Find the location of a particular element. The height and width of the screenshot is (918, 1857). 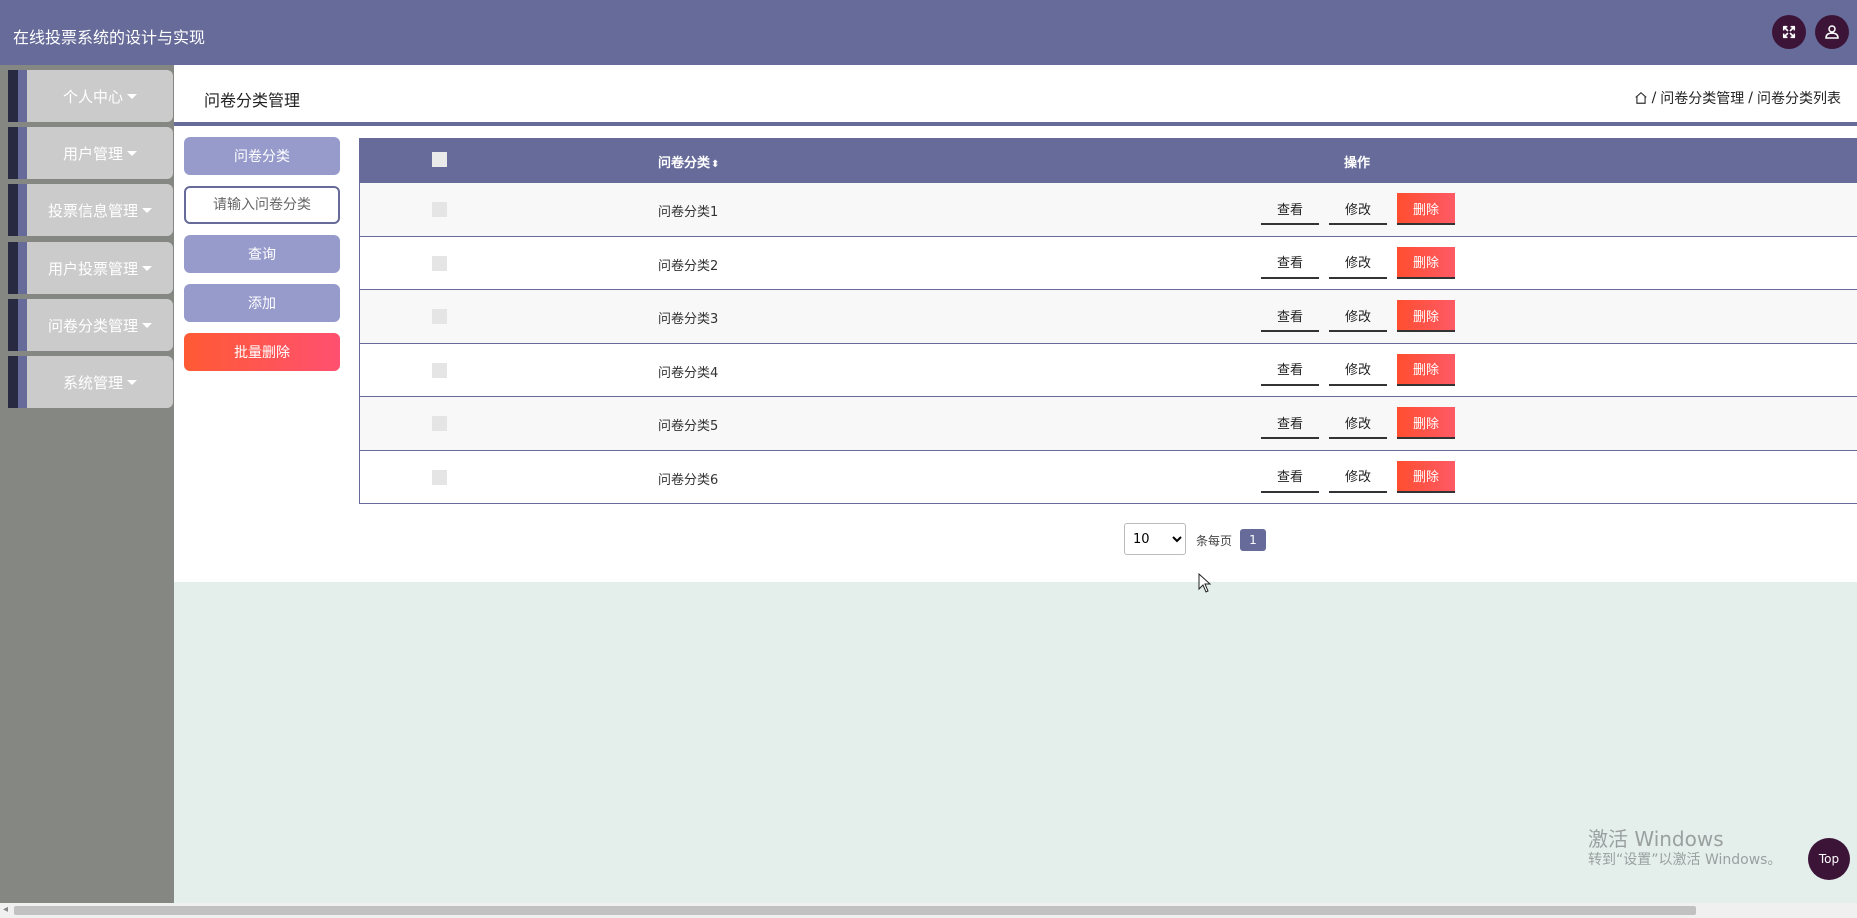

sidebar-item-user-management: 用户管理 is located at coordinates (90, 153).